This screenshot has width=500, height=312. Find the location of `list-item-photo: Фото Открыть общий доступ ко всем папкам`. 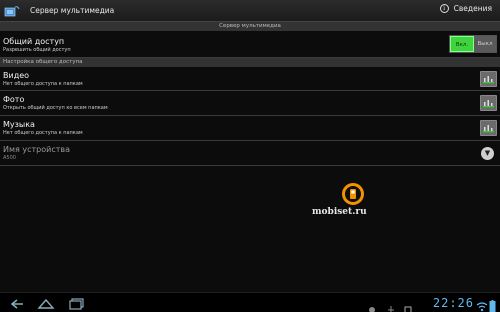

list-item-photo: Фото Открыть общий доступ ко всем папкам is located at coordinates (250, 103).